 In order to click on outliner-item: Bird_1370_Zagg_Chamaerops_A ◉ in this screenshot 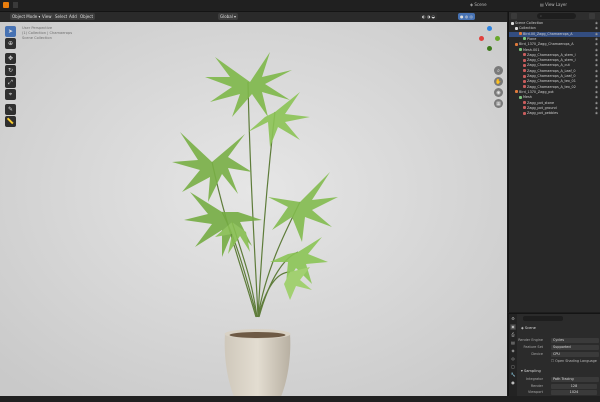, I will do `click(554, 44)`.